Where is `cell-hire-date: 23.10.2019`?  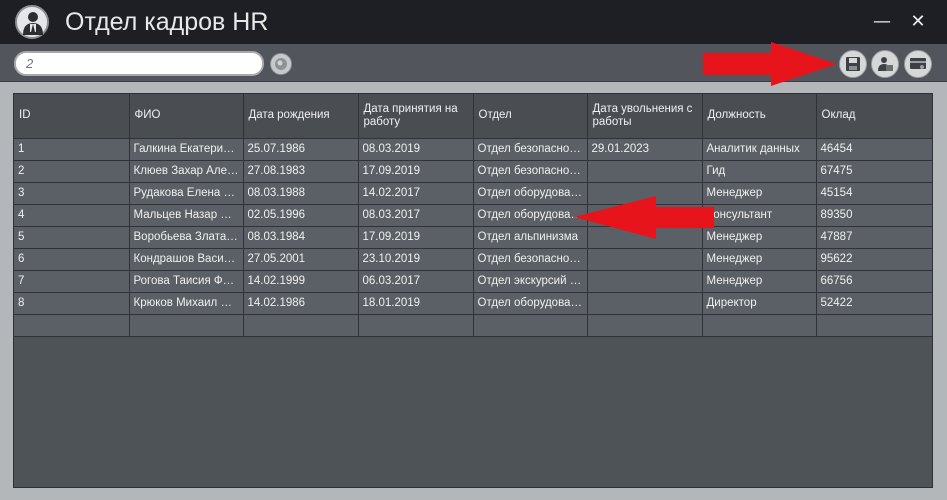
cell-hire-date: 23.10.2019 is located at coordinates (416, 259).